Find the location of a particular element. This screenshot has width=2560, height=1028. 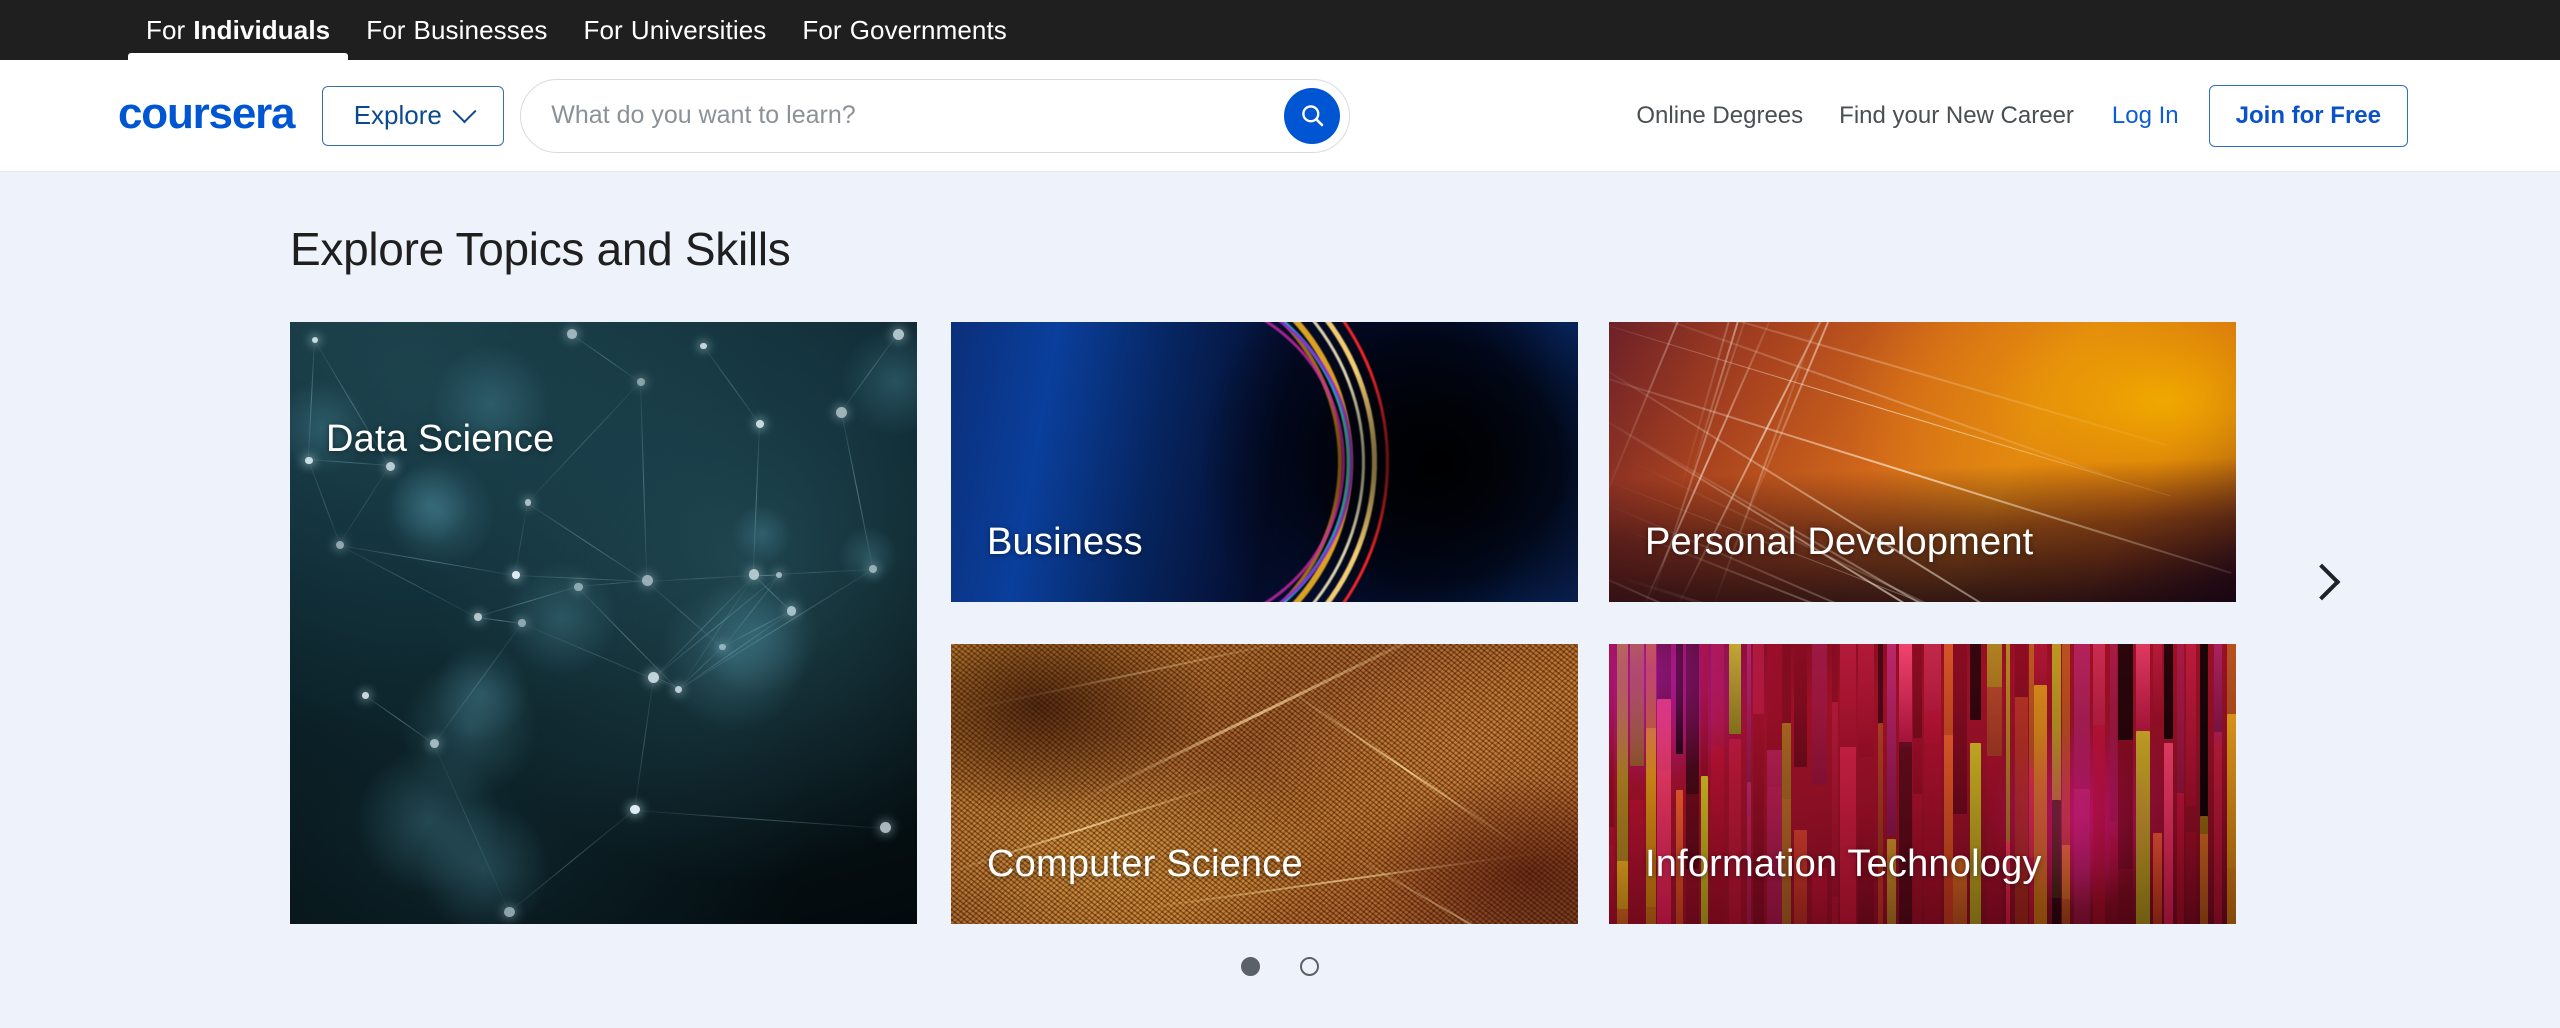

topic-card-label: Data Science is located at coordinates (440, 439).